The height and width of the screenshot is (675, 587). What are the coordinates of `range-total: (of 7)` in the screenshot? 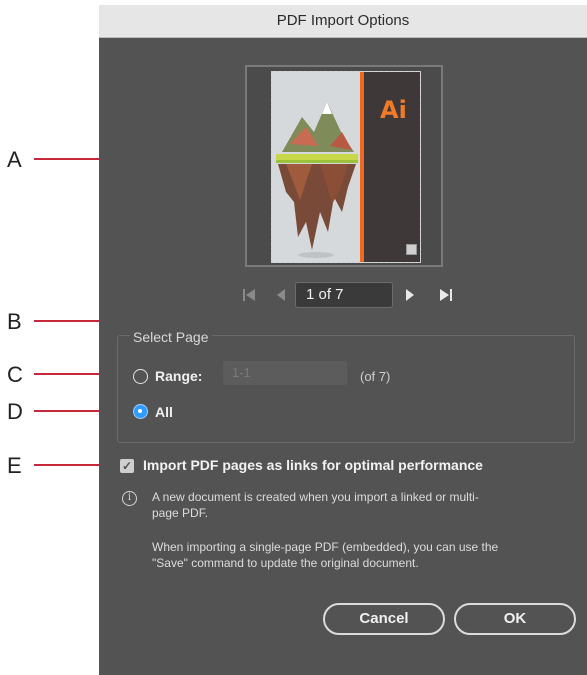 It's located at (375, 376).